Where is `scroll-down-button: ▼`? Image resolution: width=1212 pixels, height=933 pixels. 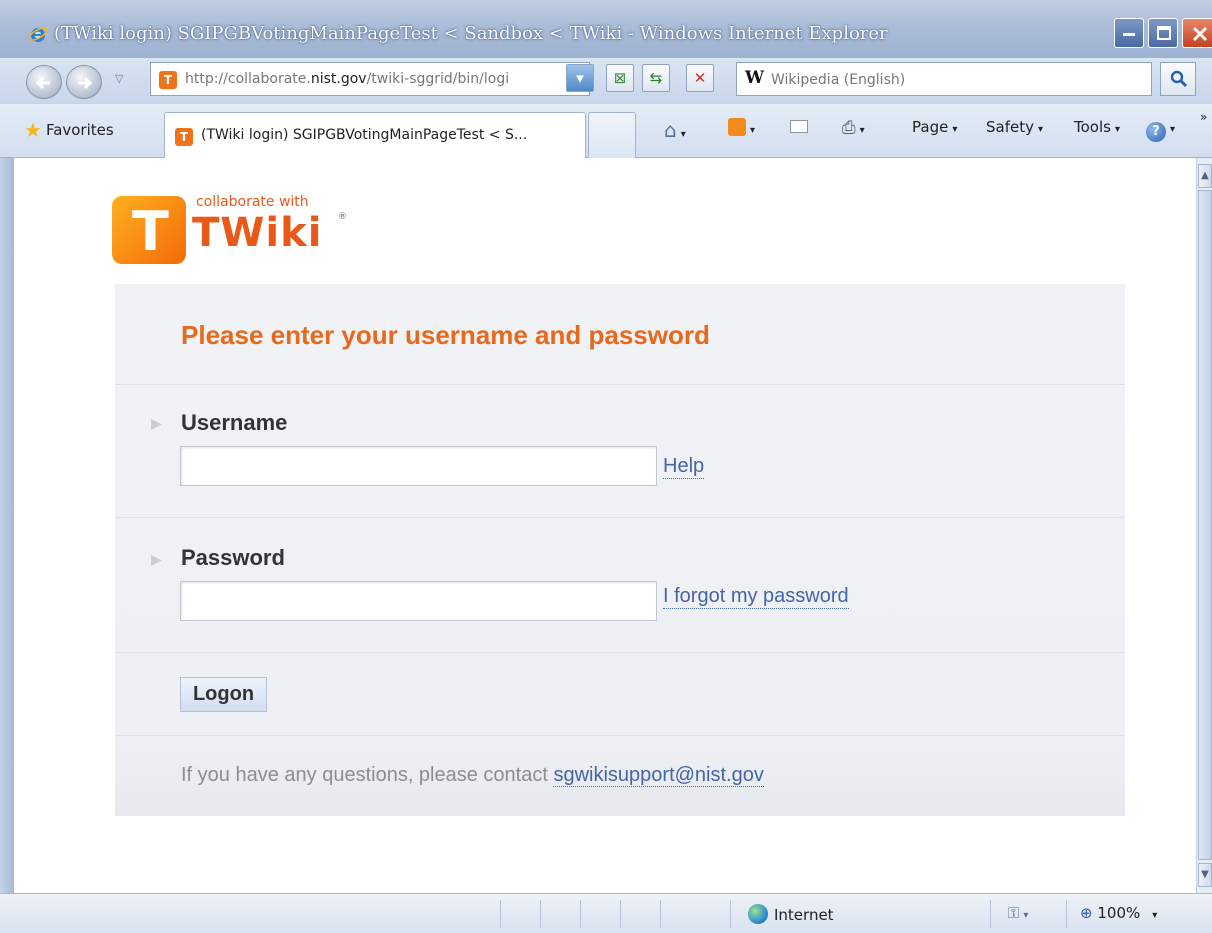
scroll-down-button: ▼ is located at coordinates (1205, 875).